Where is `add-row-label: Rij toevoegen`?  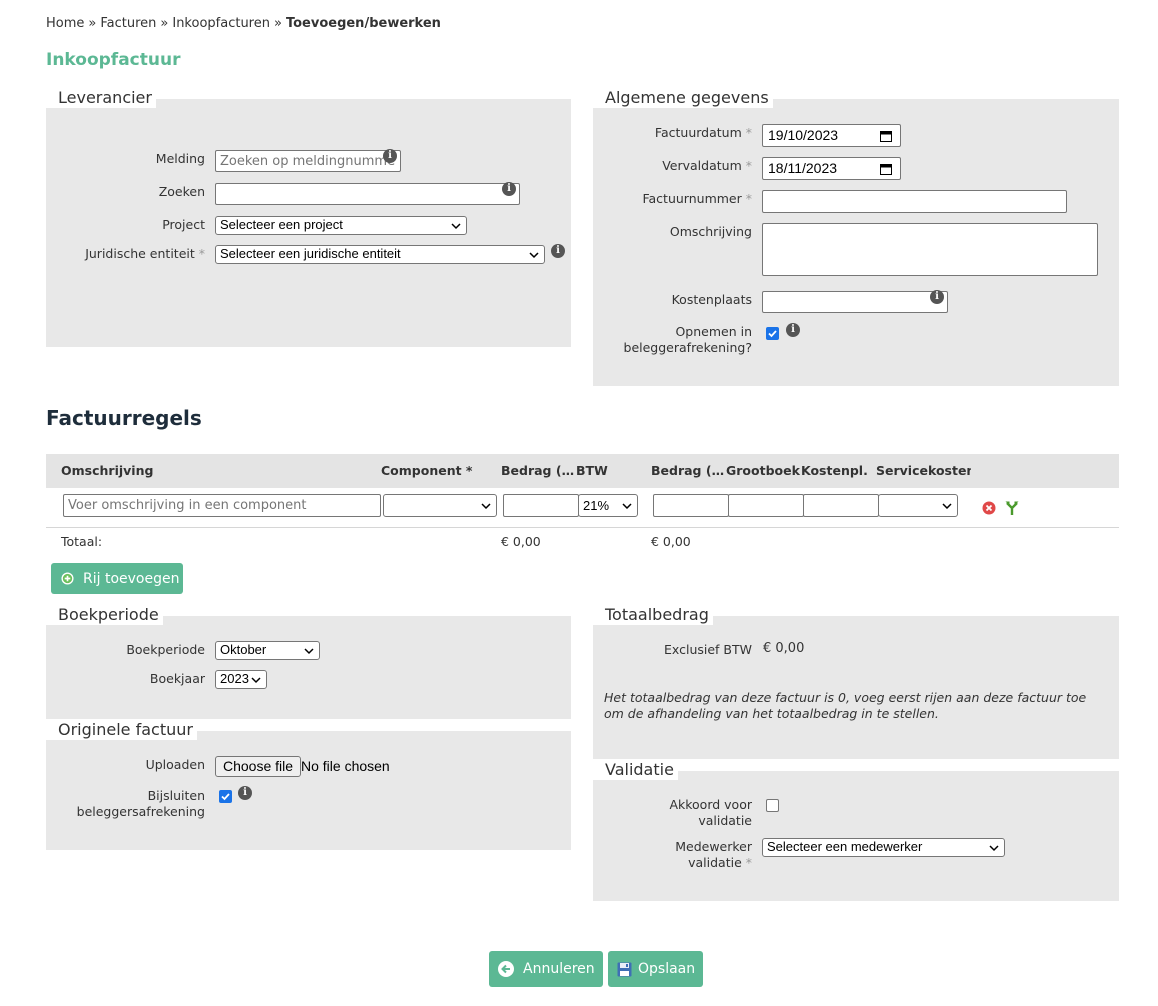 add-row-label: Rij toevoegen is located at coordinates (131, 578).